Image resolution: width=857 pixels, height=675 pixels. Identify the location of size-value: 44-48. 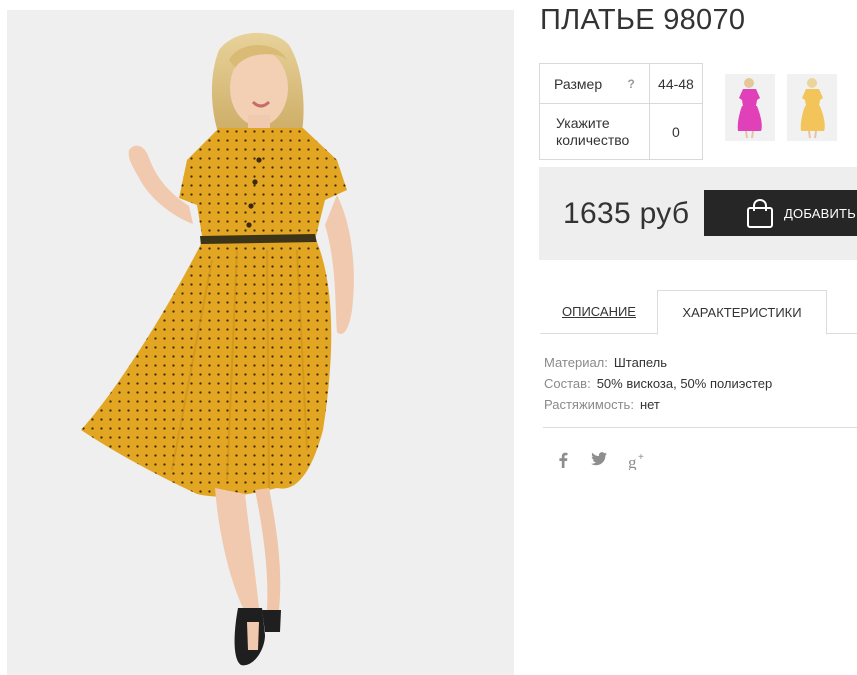
(676, 83).